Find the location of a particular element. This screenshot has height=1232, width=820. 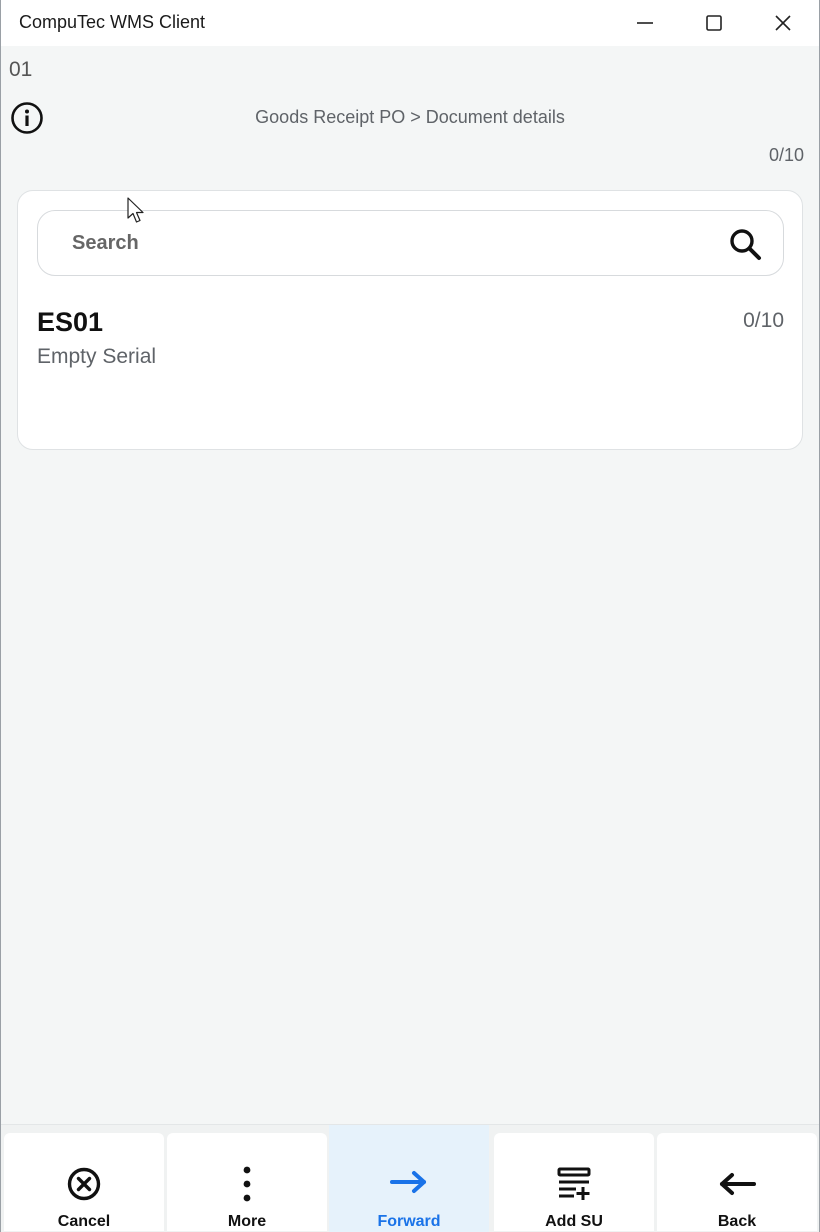

add-storage-unit-icon is located at coordinates (574, 1183).